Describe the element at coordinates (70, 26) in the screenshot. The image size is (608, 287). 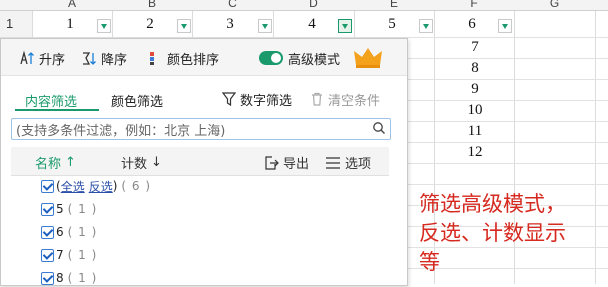
I see `header-cell-a: 1` at that location.